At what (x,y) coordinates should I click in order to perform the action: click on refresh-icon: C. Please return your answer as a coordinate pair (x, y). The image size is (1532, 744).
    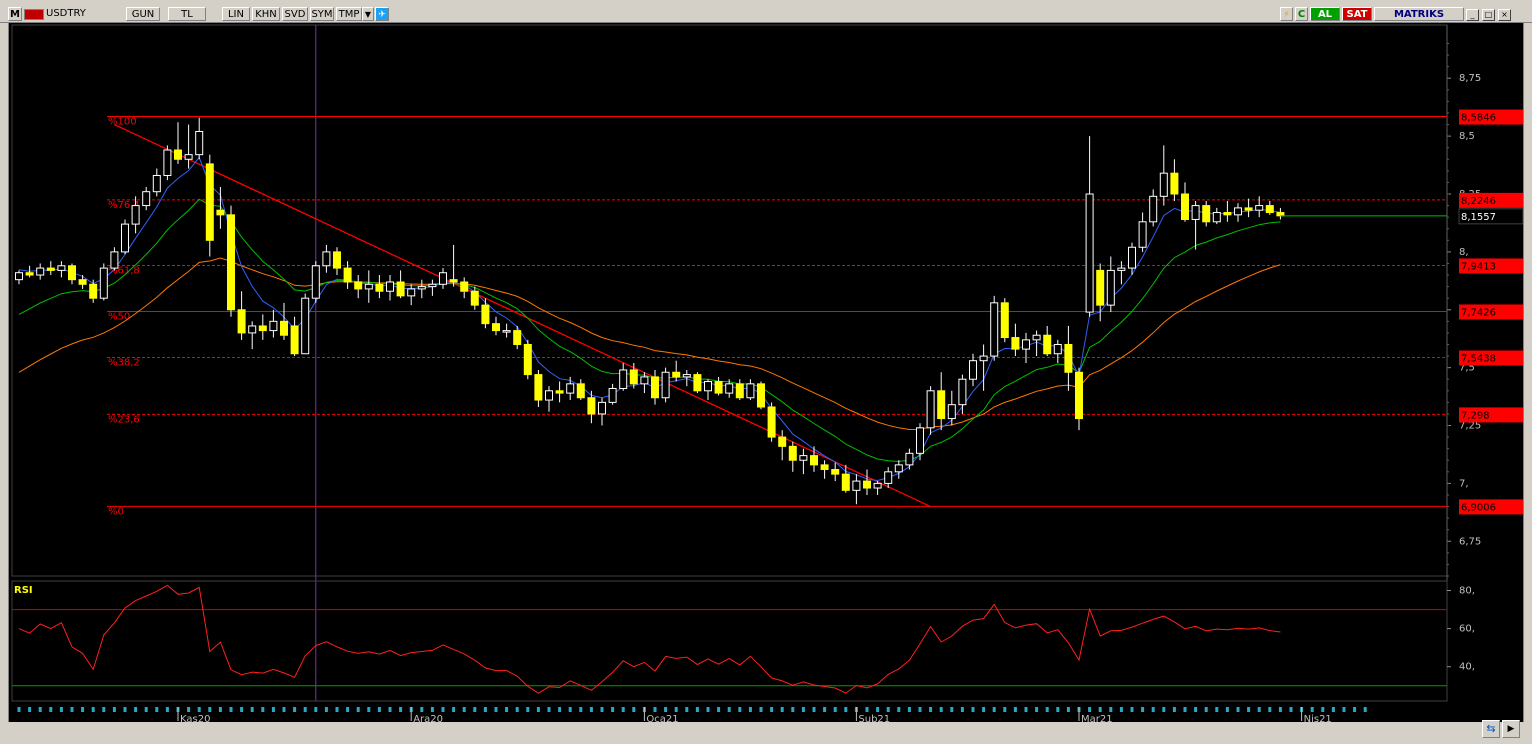
    Looking at the image, I should click on (1301, 14).